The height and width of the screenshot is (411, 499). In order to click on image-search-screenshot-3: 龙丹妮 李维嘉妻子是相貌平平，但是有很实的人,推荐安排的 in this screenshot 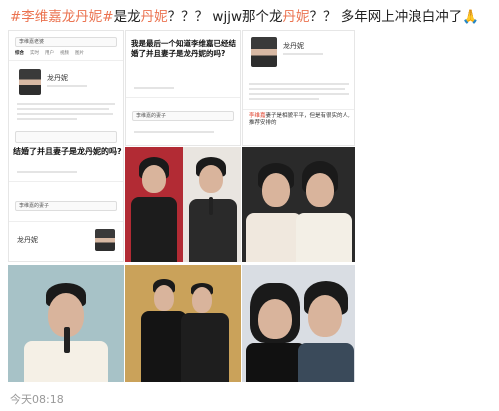, I will do `click(298, 88)`.